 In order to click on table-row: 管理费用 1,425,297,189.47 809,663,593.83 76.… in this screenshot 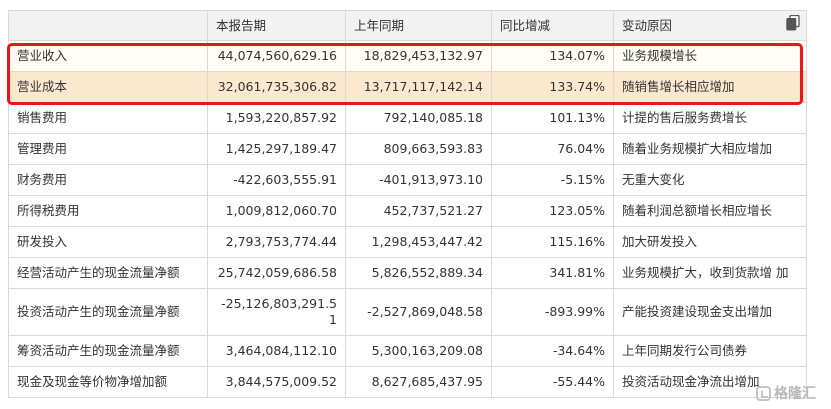, I will do `click(407, 149)`.